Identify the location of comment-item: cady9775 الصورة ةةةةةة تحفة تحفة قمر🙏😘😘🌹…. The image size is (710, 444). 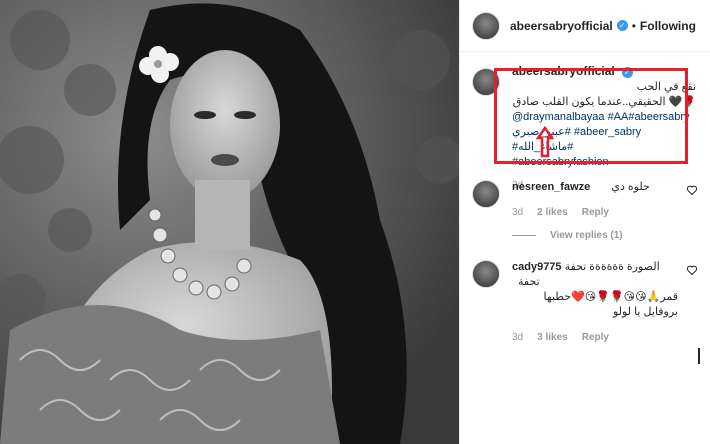
(585, 302).